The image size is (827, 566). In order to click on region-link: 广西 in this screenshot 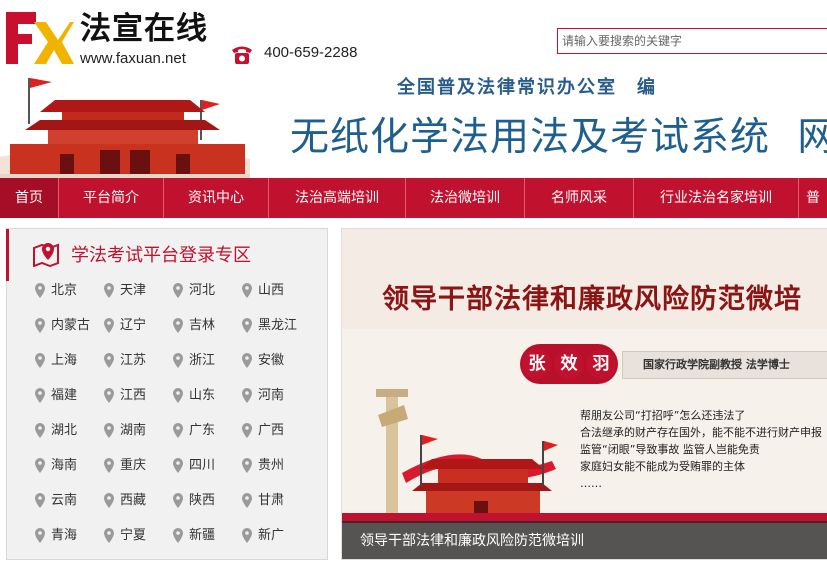, I will do `click(277, 431)`.